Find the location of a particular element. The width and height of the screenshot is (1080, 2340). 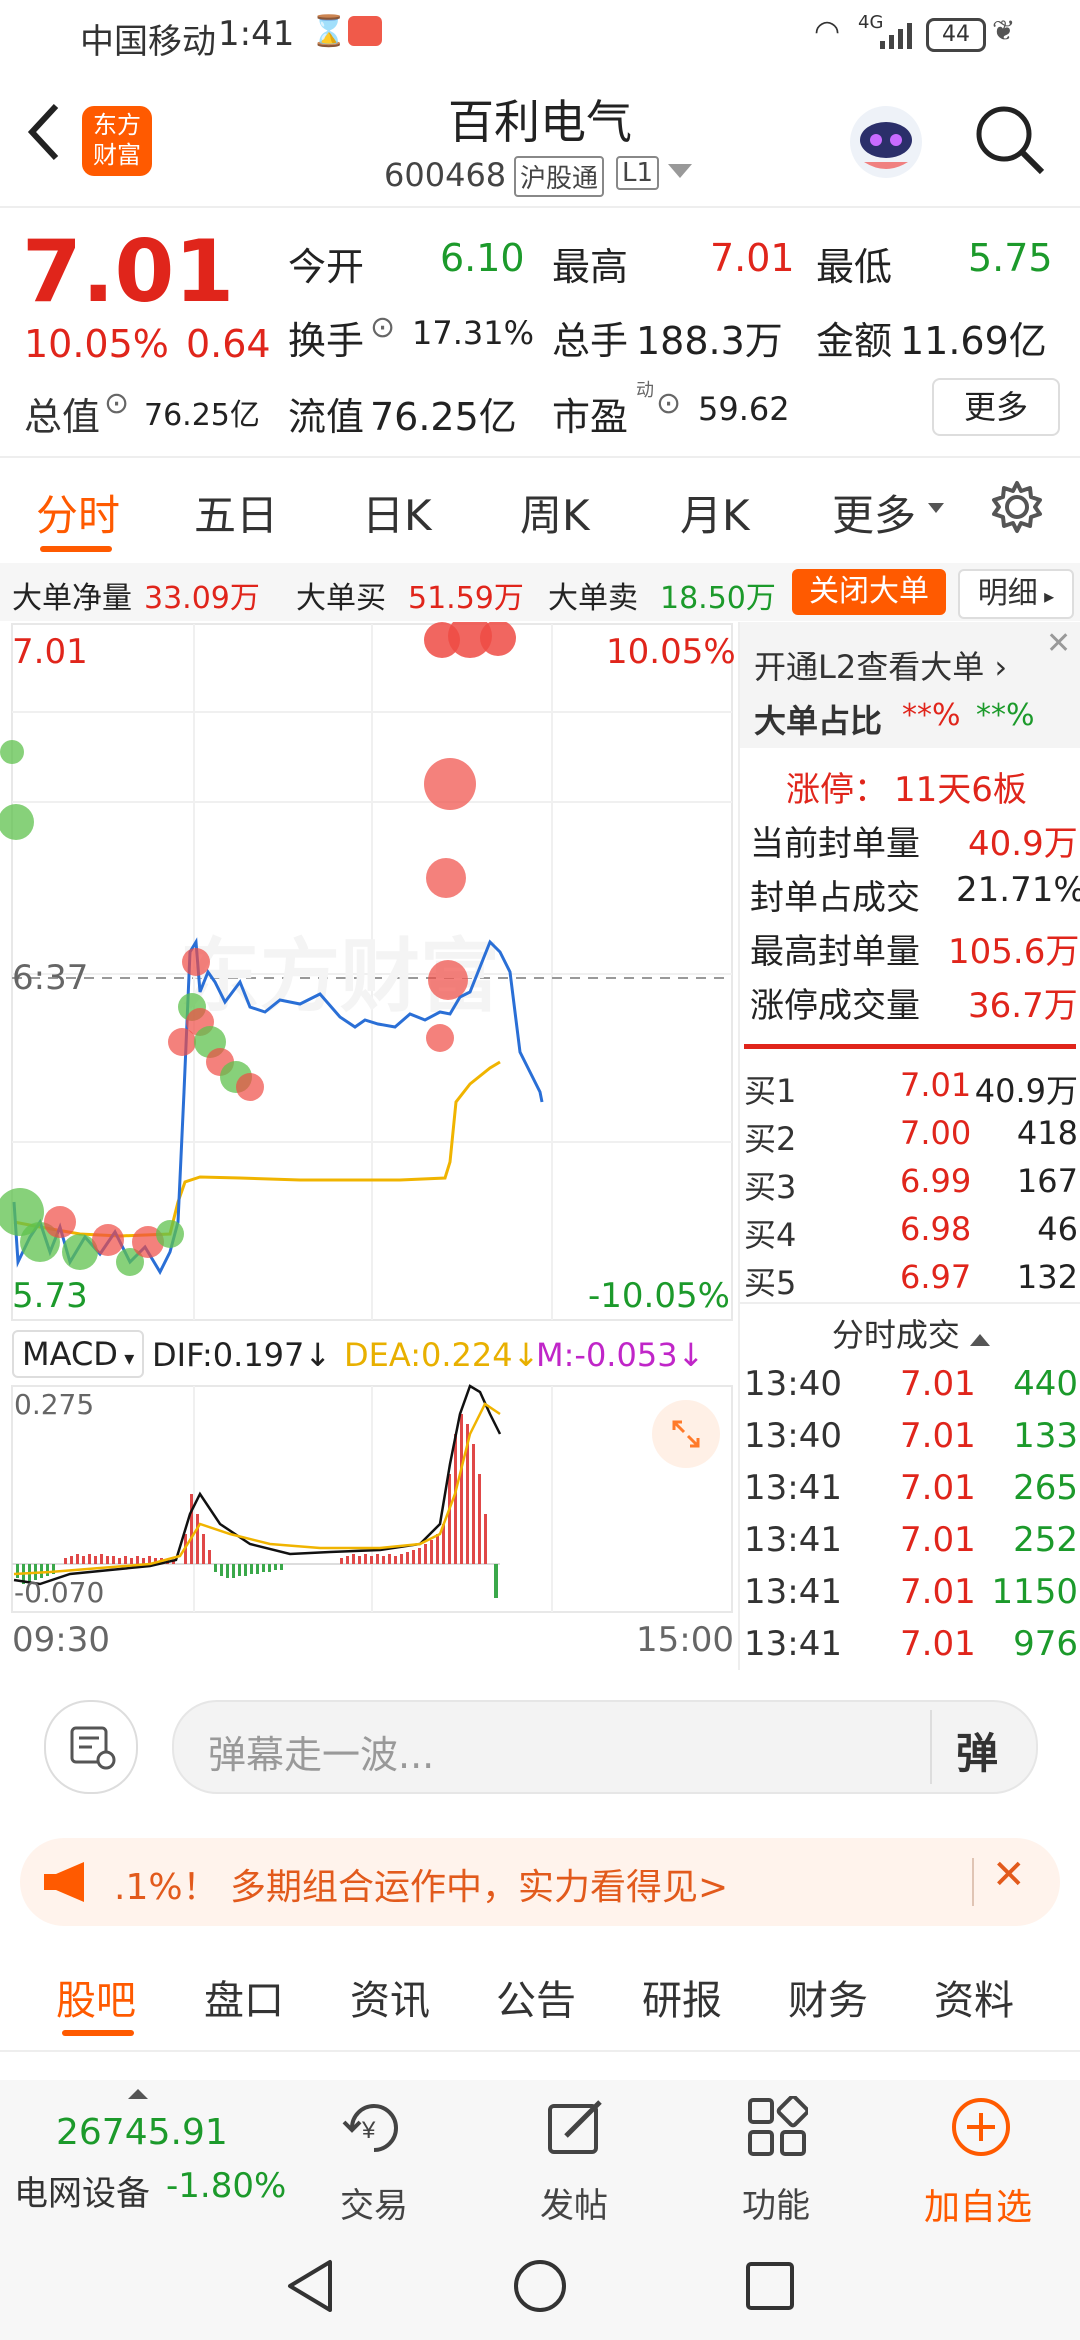

add-watch-label: 加自选 is located at coordinates (978, 2204).